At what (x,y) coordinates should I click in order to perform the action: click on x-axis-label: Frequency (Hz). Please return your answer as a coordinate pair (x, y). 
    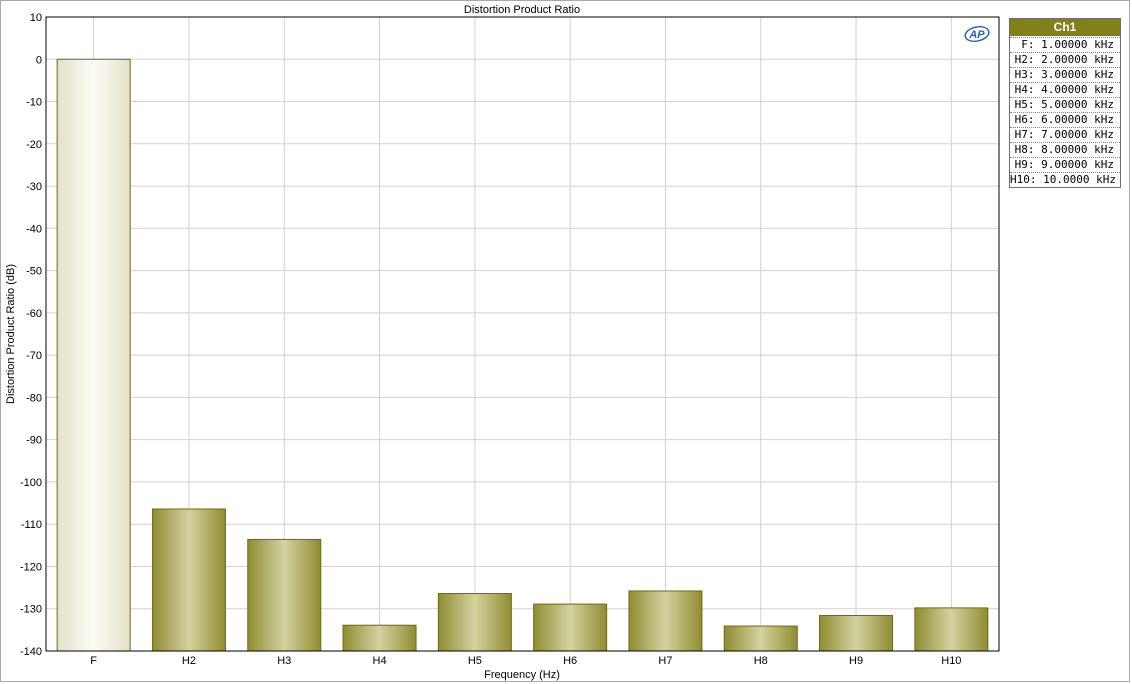
    Looking at the image, I should click on (522, 675).